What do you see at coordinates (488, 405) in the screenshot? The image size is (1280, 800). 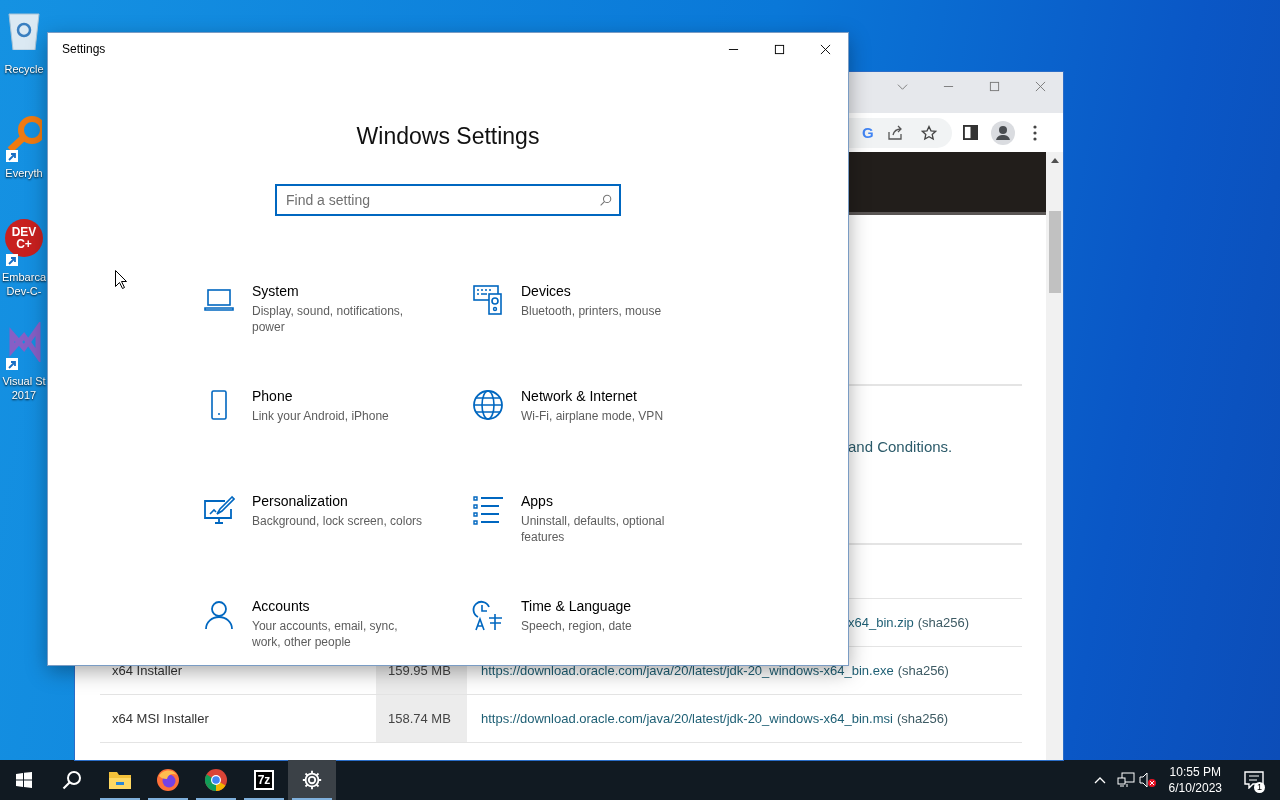 I see `globe-icon` at bounding box center [488, 405].